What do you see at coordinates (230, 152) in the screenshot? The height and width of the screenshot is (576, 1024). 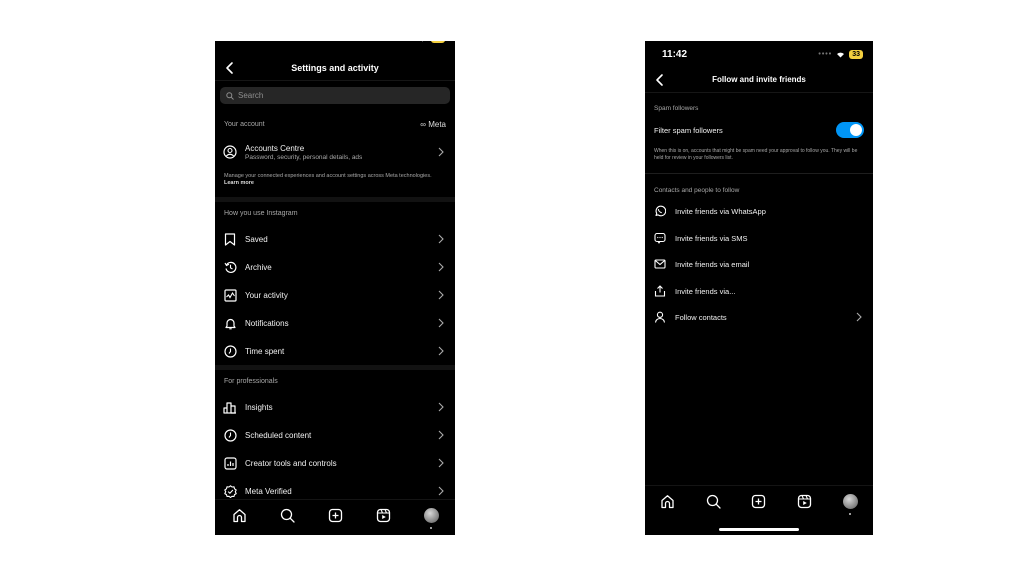 I see `account-circle-icon` at bounding box center [230, 152].